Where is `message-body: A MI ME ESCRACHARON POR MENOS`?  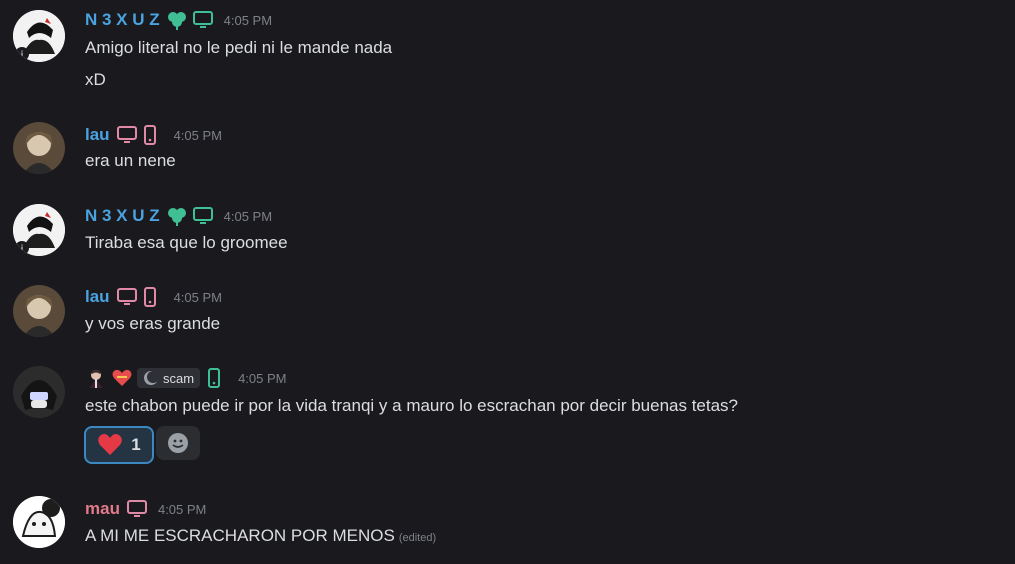 message-body: A MI ME ESCRACHARON POR MENOS is located at coordinates (240, 535).